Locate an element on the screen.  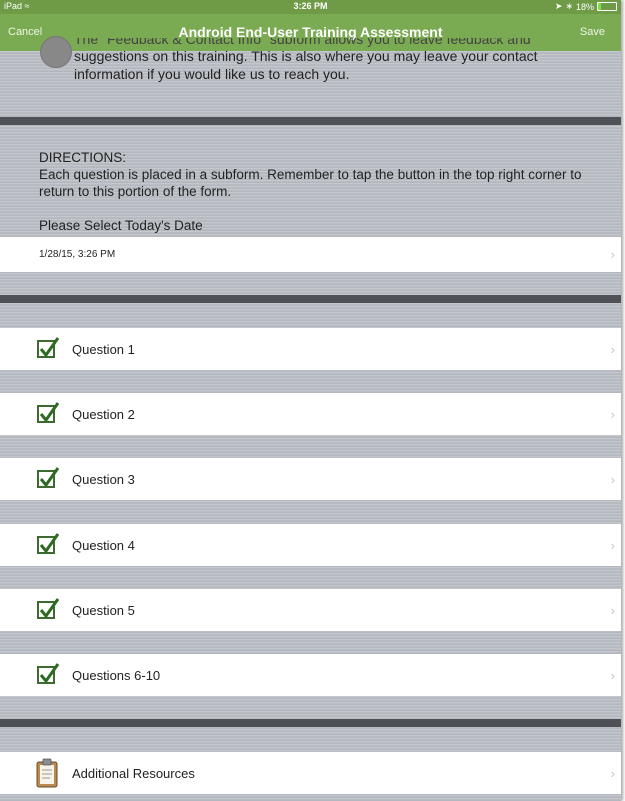
status-right: ➤ ∗ 18% is located at coordinates (586, 6).